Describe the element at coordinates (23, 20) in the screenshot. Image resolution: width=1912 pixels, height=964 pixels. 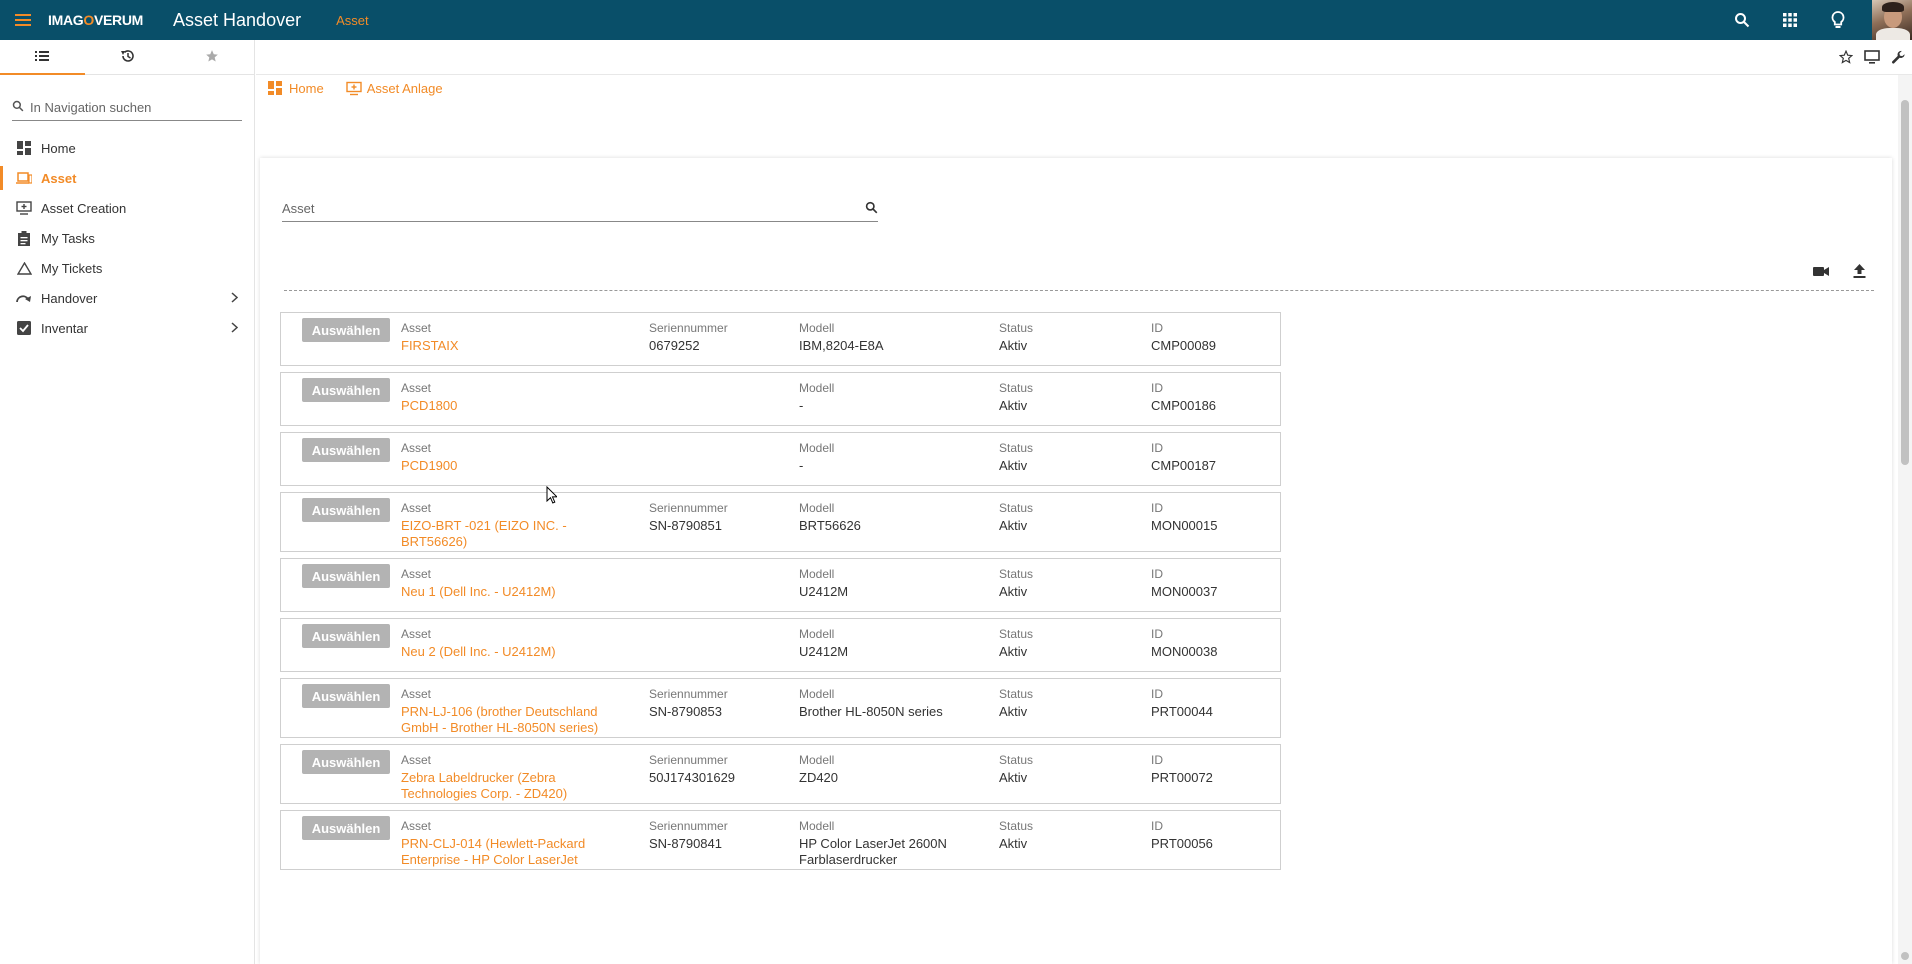
I see `hamburger-menu-icon` at that location.